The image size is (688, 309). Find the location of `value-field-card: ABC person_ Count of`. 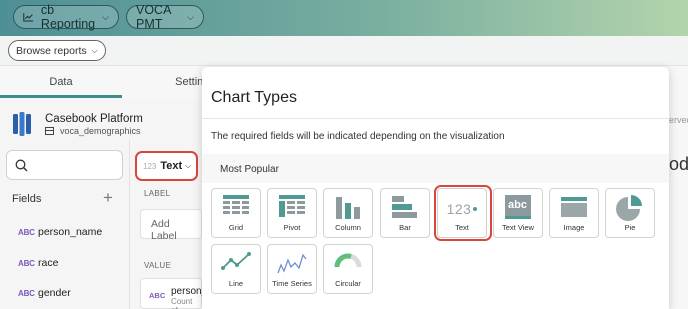

value-field-card: ABC person_ Count of is located at coordinates (173, 293).